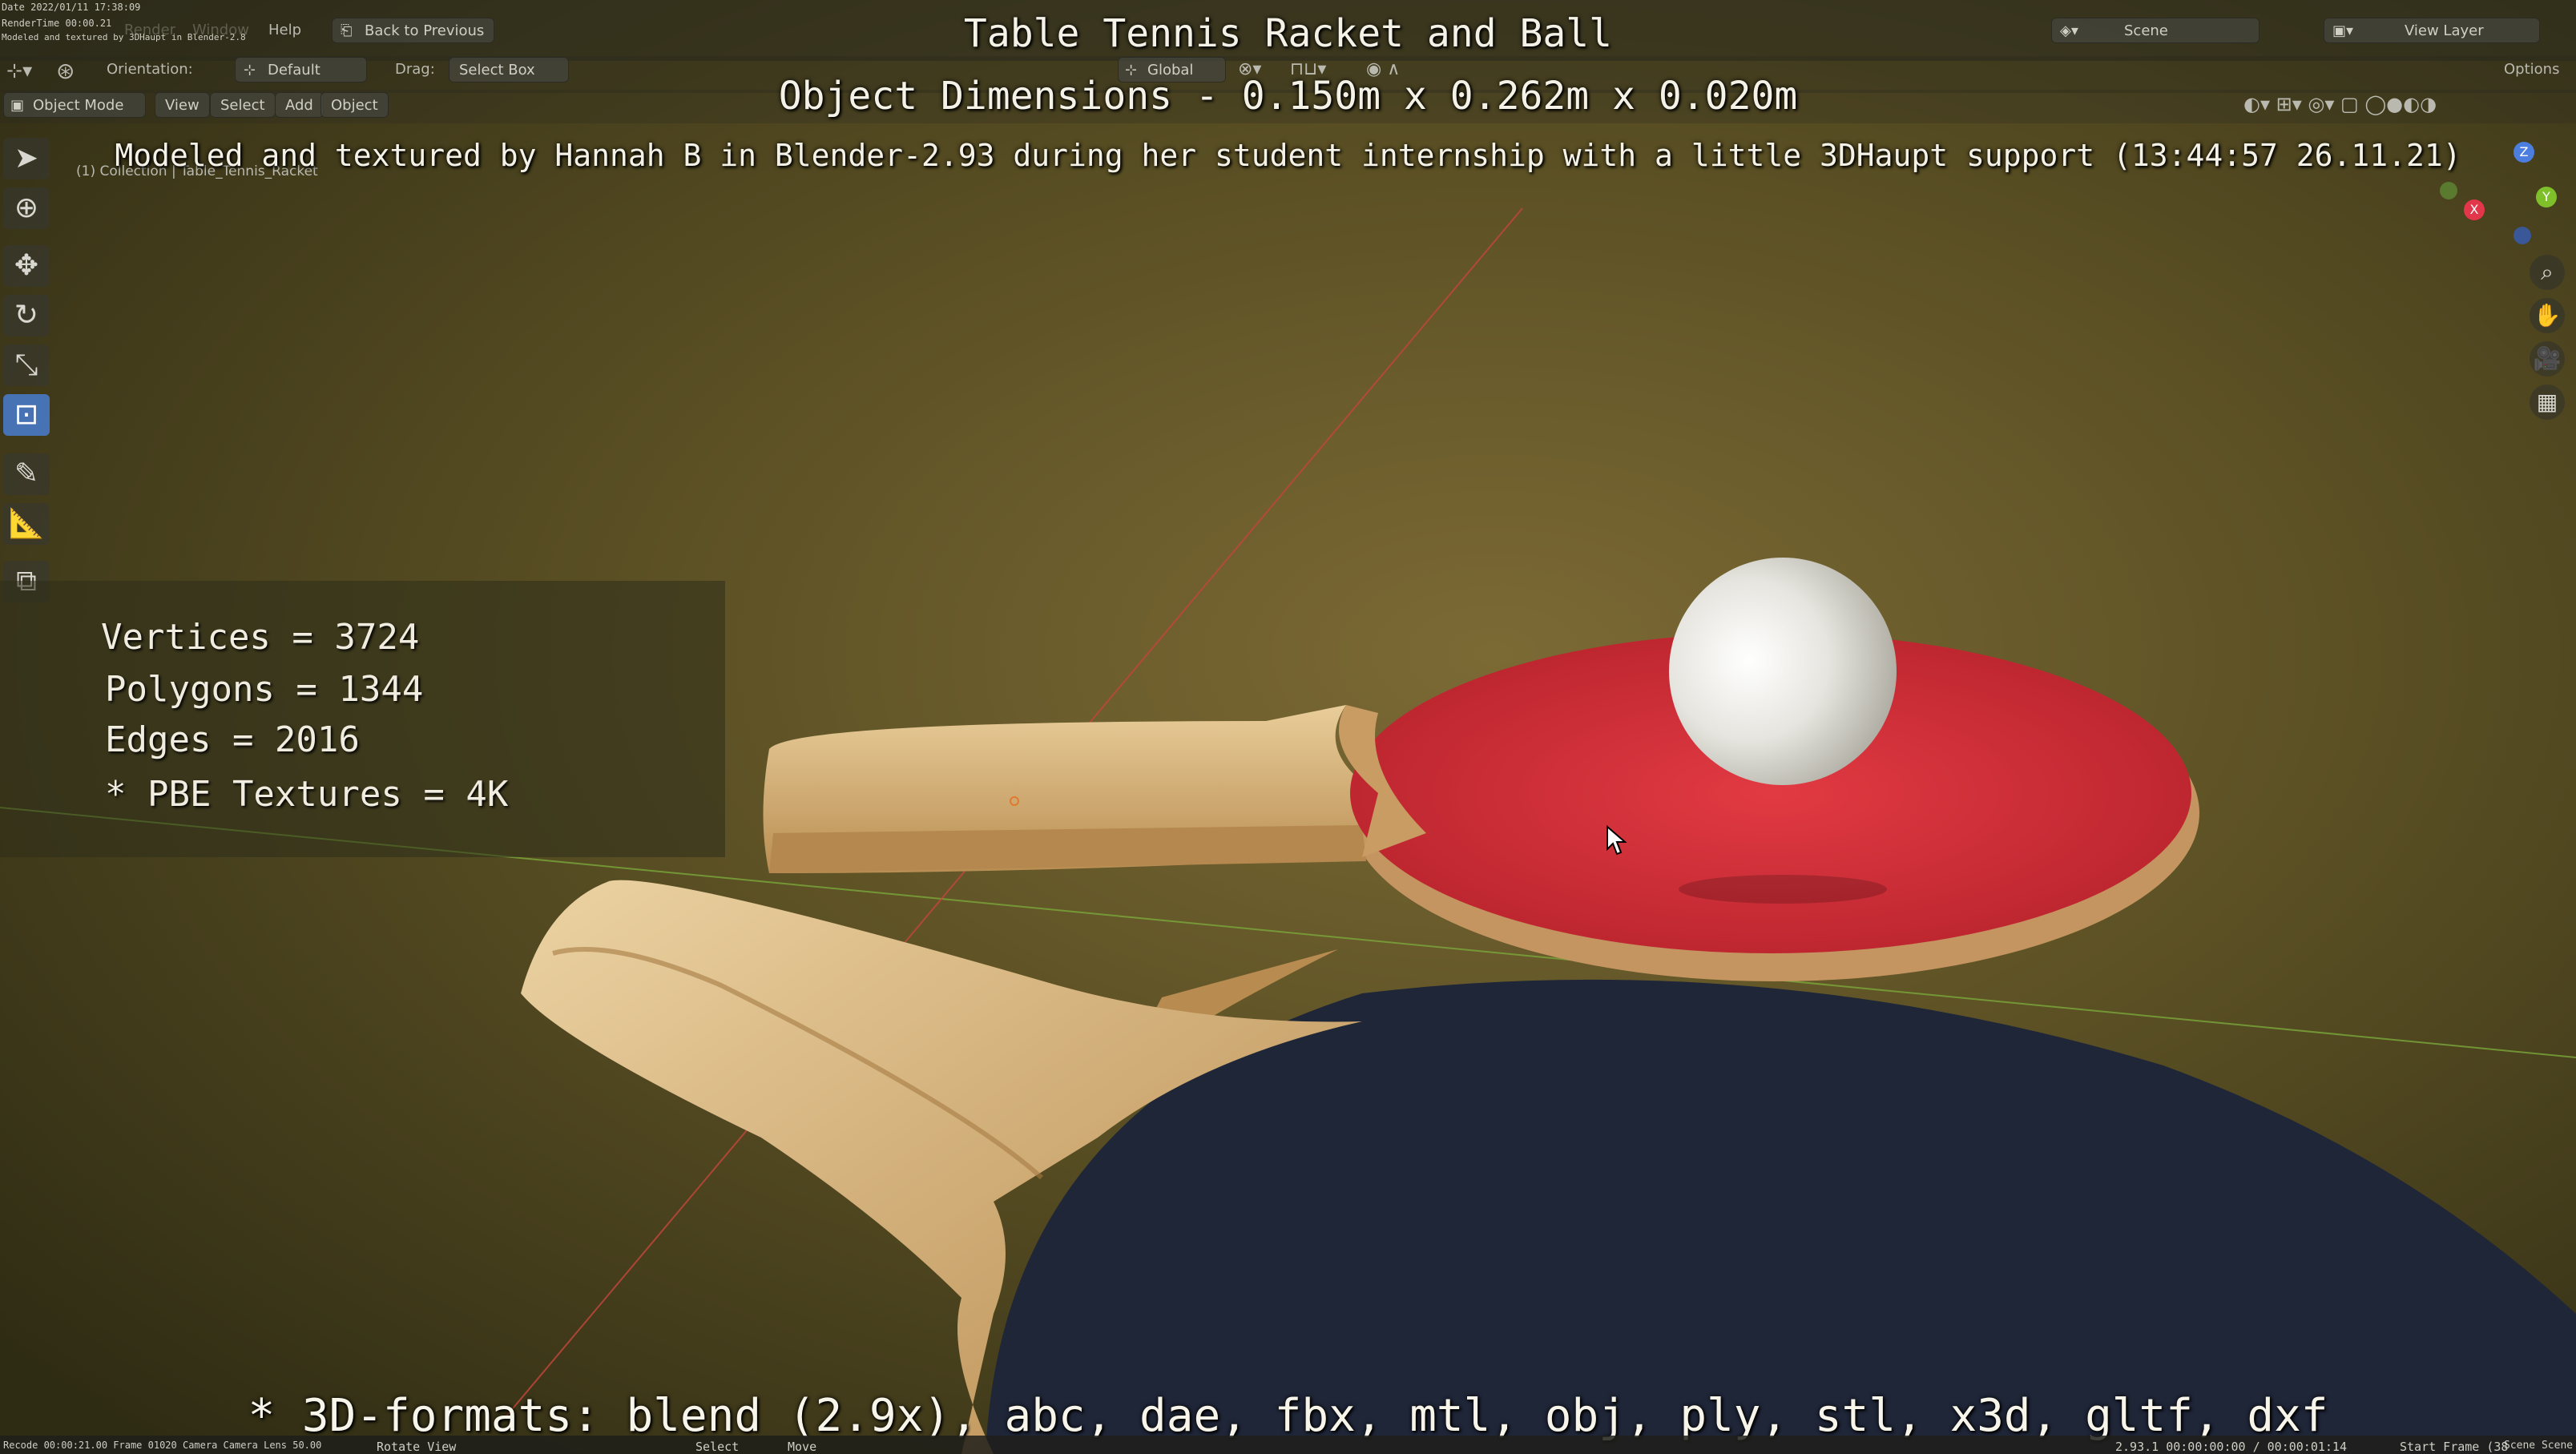  I want to click on textures-stat: * PBE Textures = 4K, so click(307, 794).